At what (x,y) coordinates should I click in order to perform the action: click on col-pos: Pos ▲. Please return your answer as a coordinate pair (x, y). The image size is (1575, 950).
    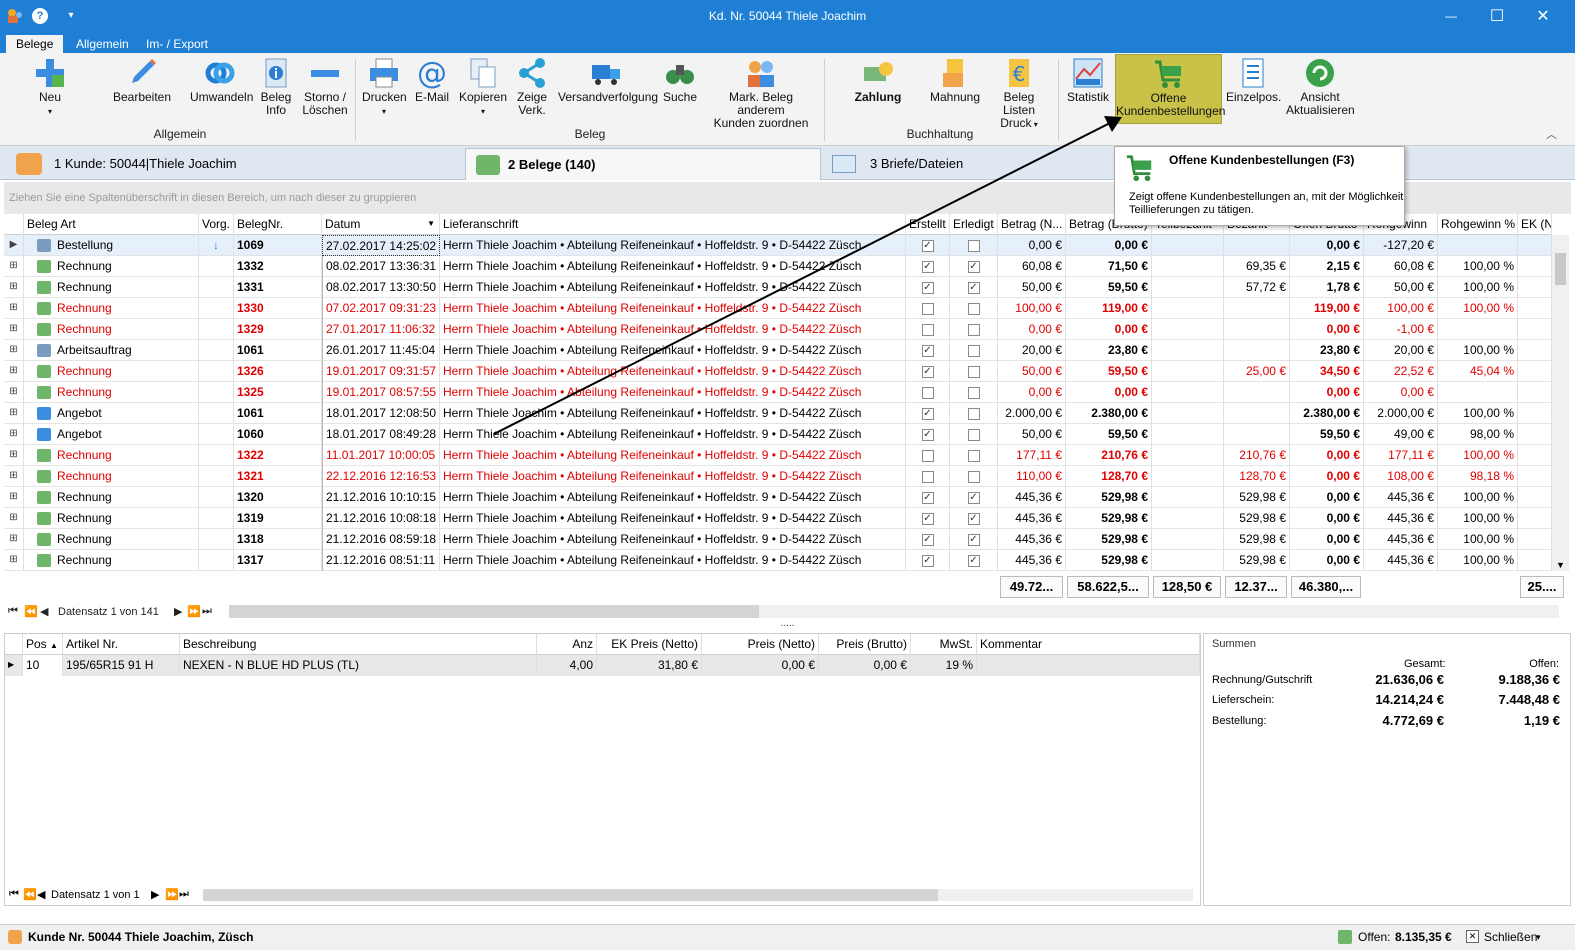
    Looking at the image, I should click on (43, 644).